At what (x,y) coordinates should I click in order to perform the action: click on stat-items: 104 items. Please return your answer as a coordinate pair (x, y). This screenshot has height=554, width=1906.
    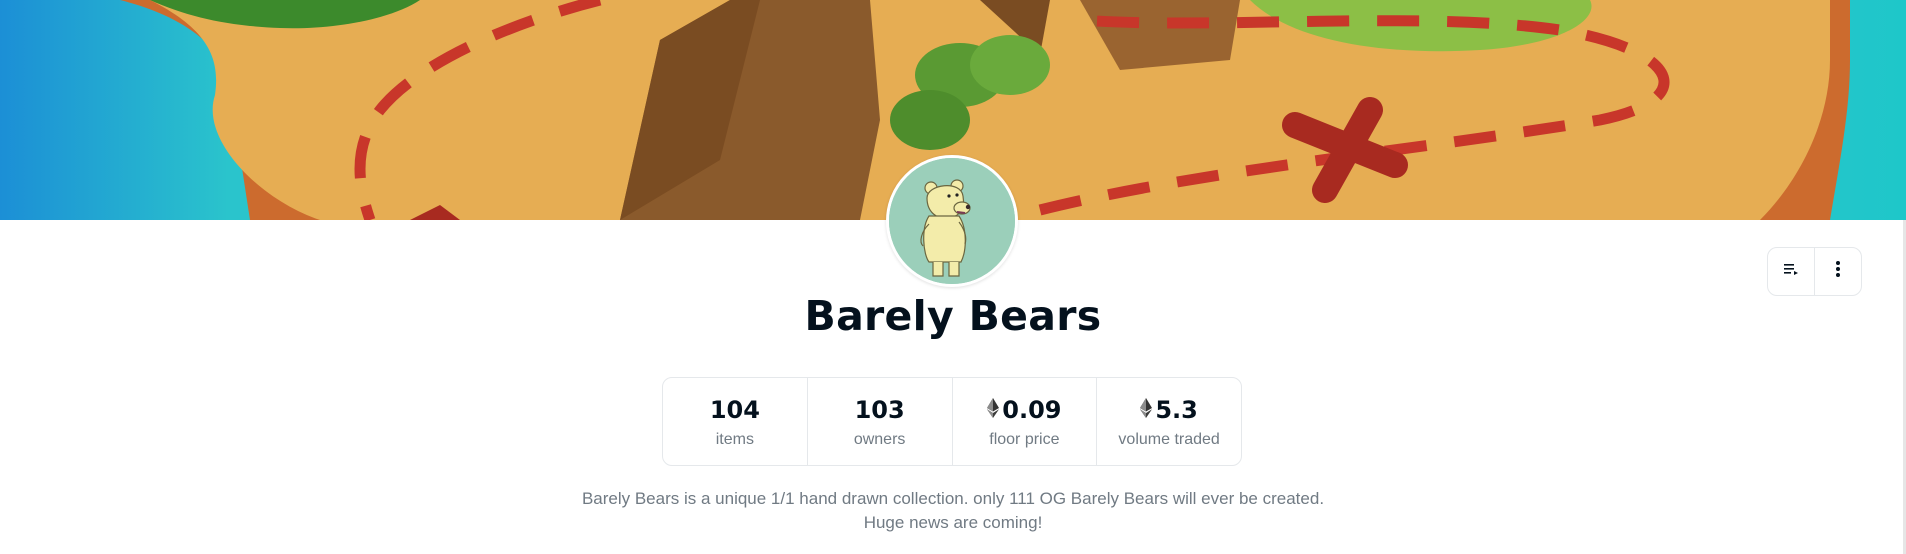
    Looking at the image, I should click on (735, 421).